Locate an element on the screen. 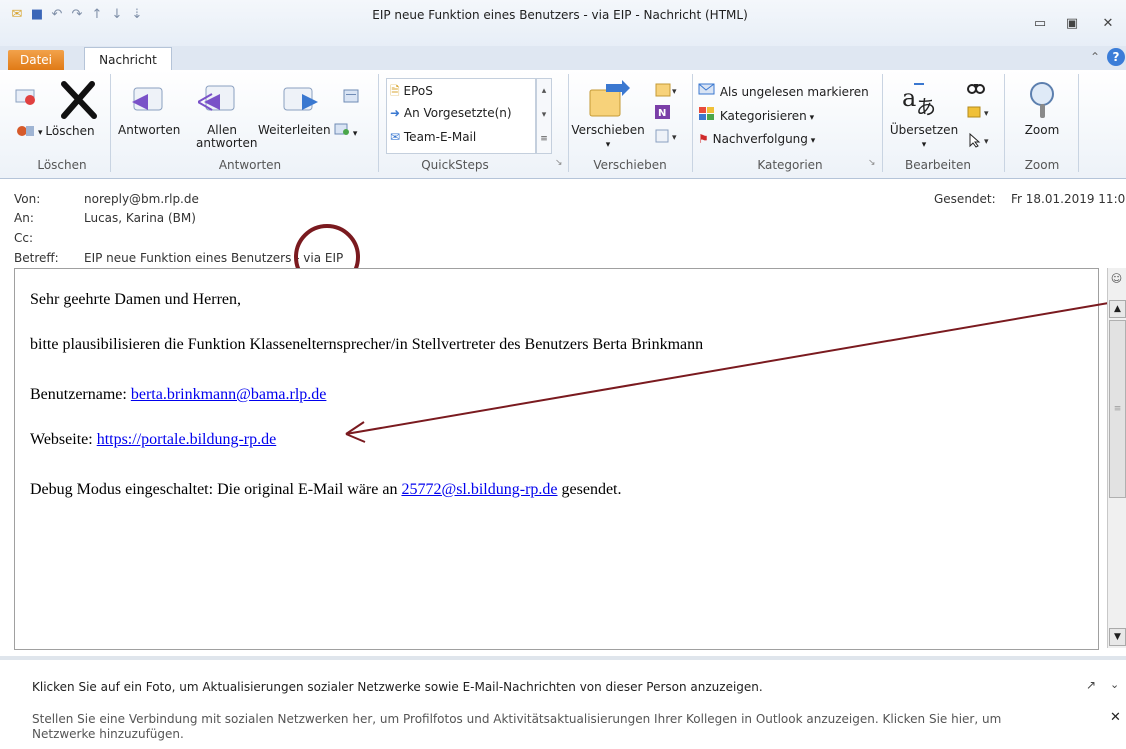 This screenshot has height=749, width=1126. more-respond-button: ▾ is located at coordinates (345, 130).